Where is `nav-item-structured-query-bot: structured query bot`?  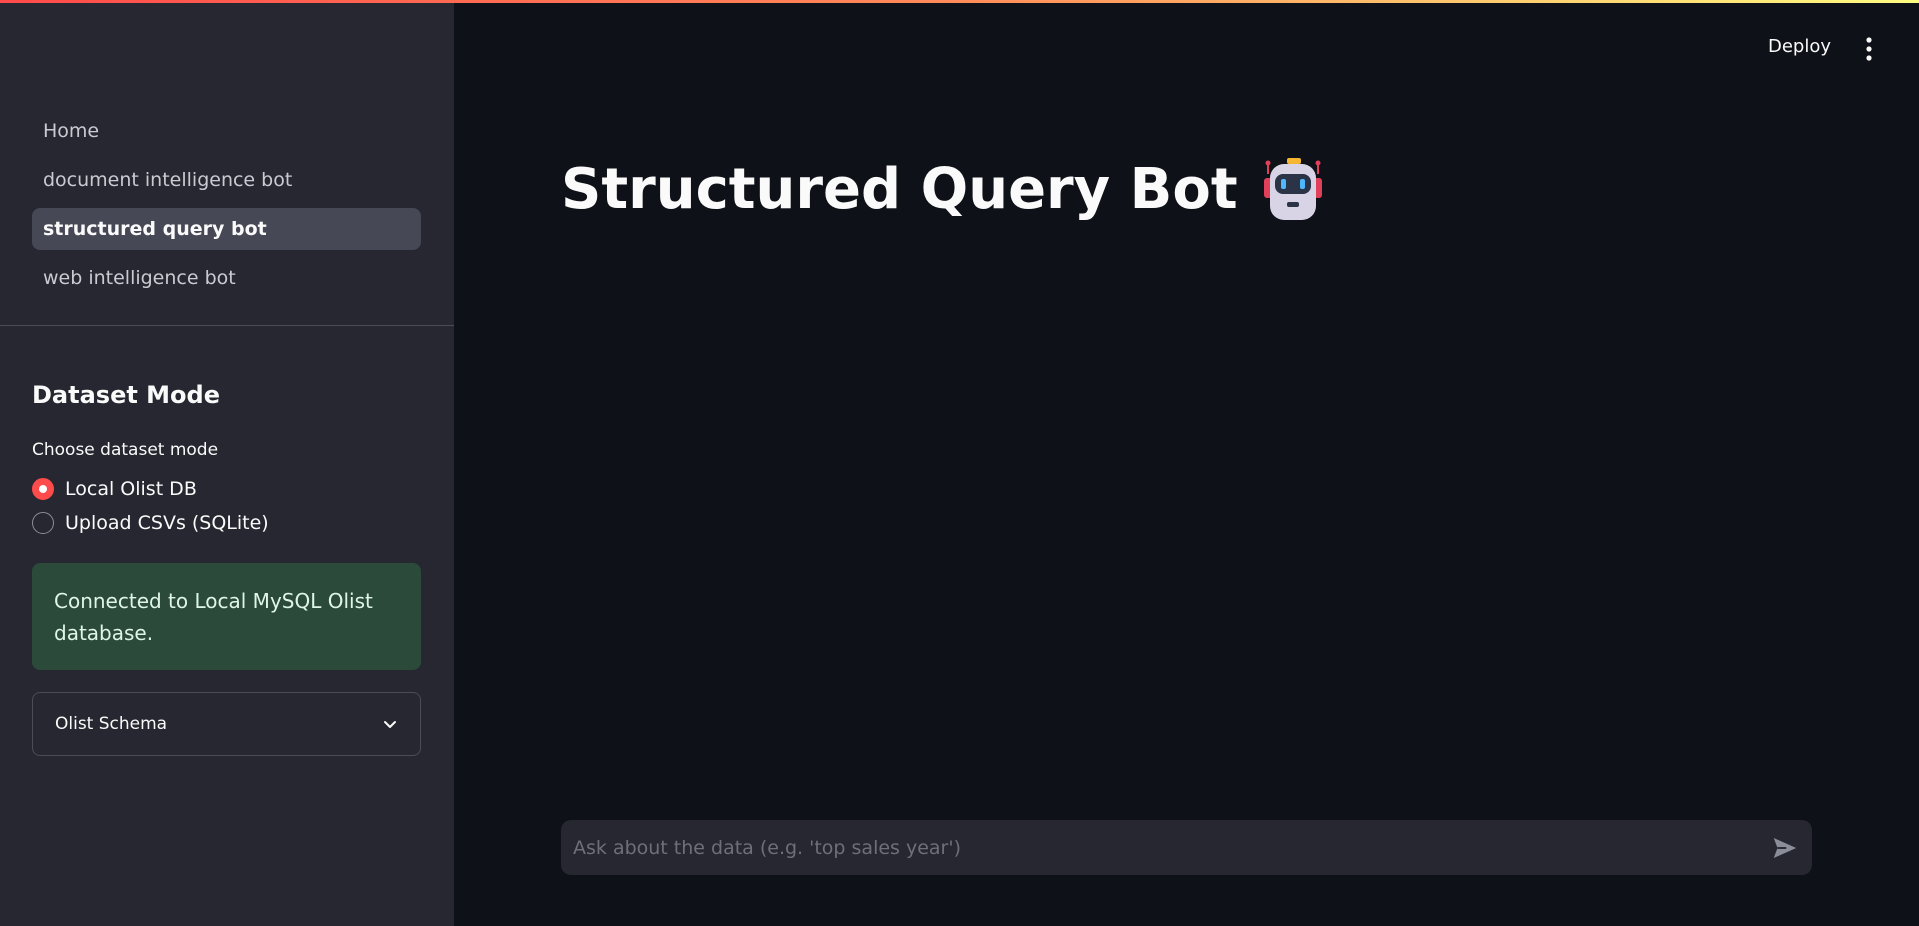 nav-item-structured-query-bot: structured query bot is located at coordinates (226, 229).